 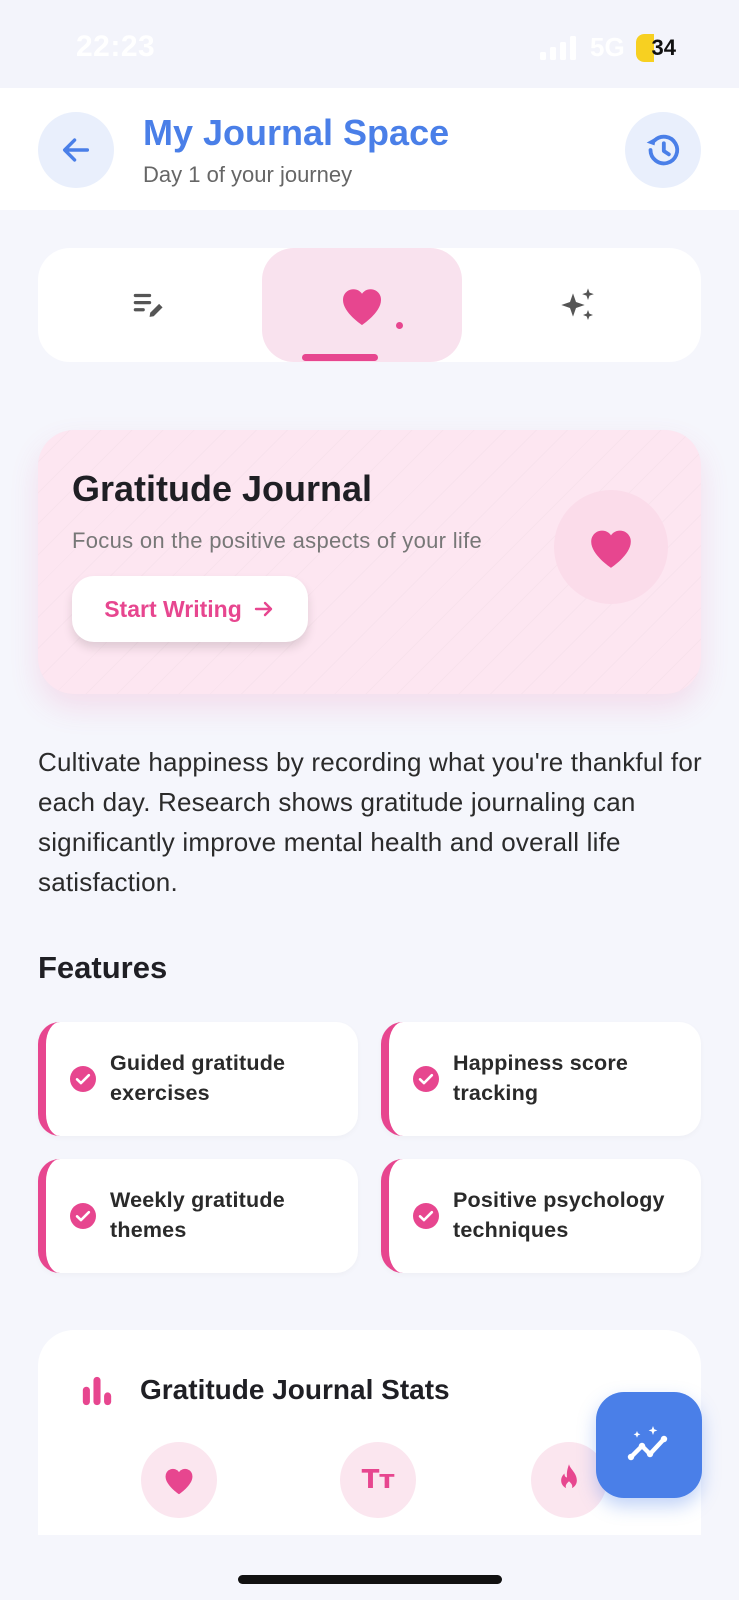 I want to click on history-button, so click(x=663, y=150).